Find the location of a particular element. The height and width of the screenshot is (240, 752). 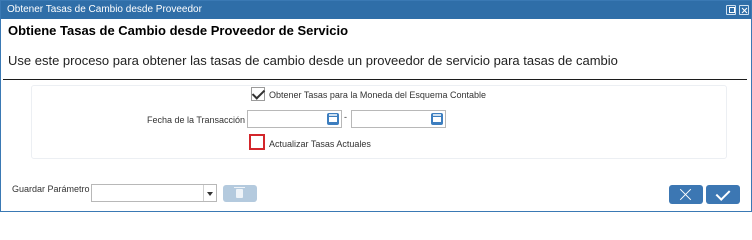

transaction-date-to-field is located at coordinates (398, 119).